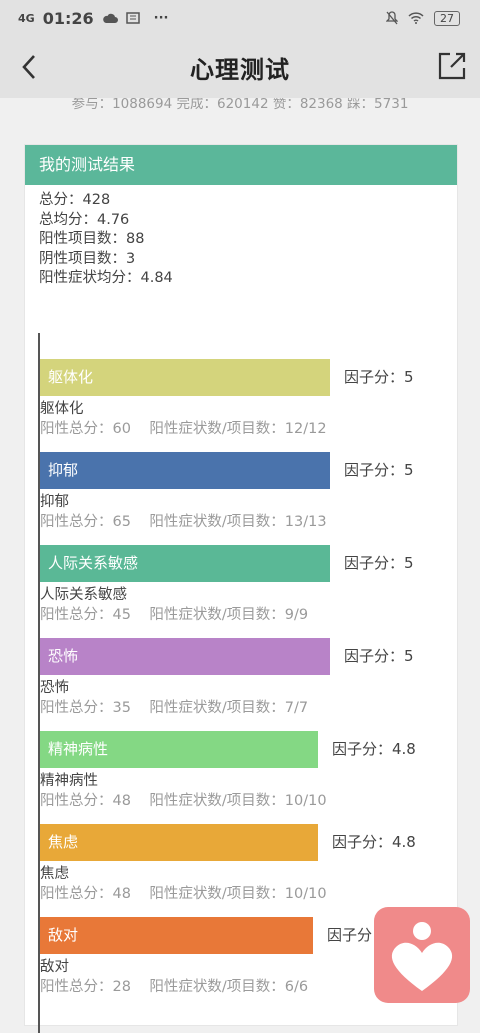 The image size is (480, 1033). Describe the element at coordinates (350, 935) in the screenshot. I see `factor-score: 因子分` at that location.